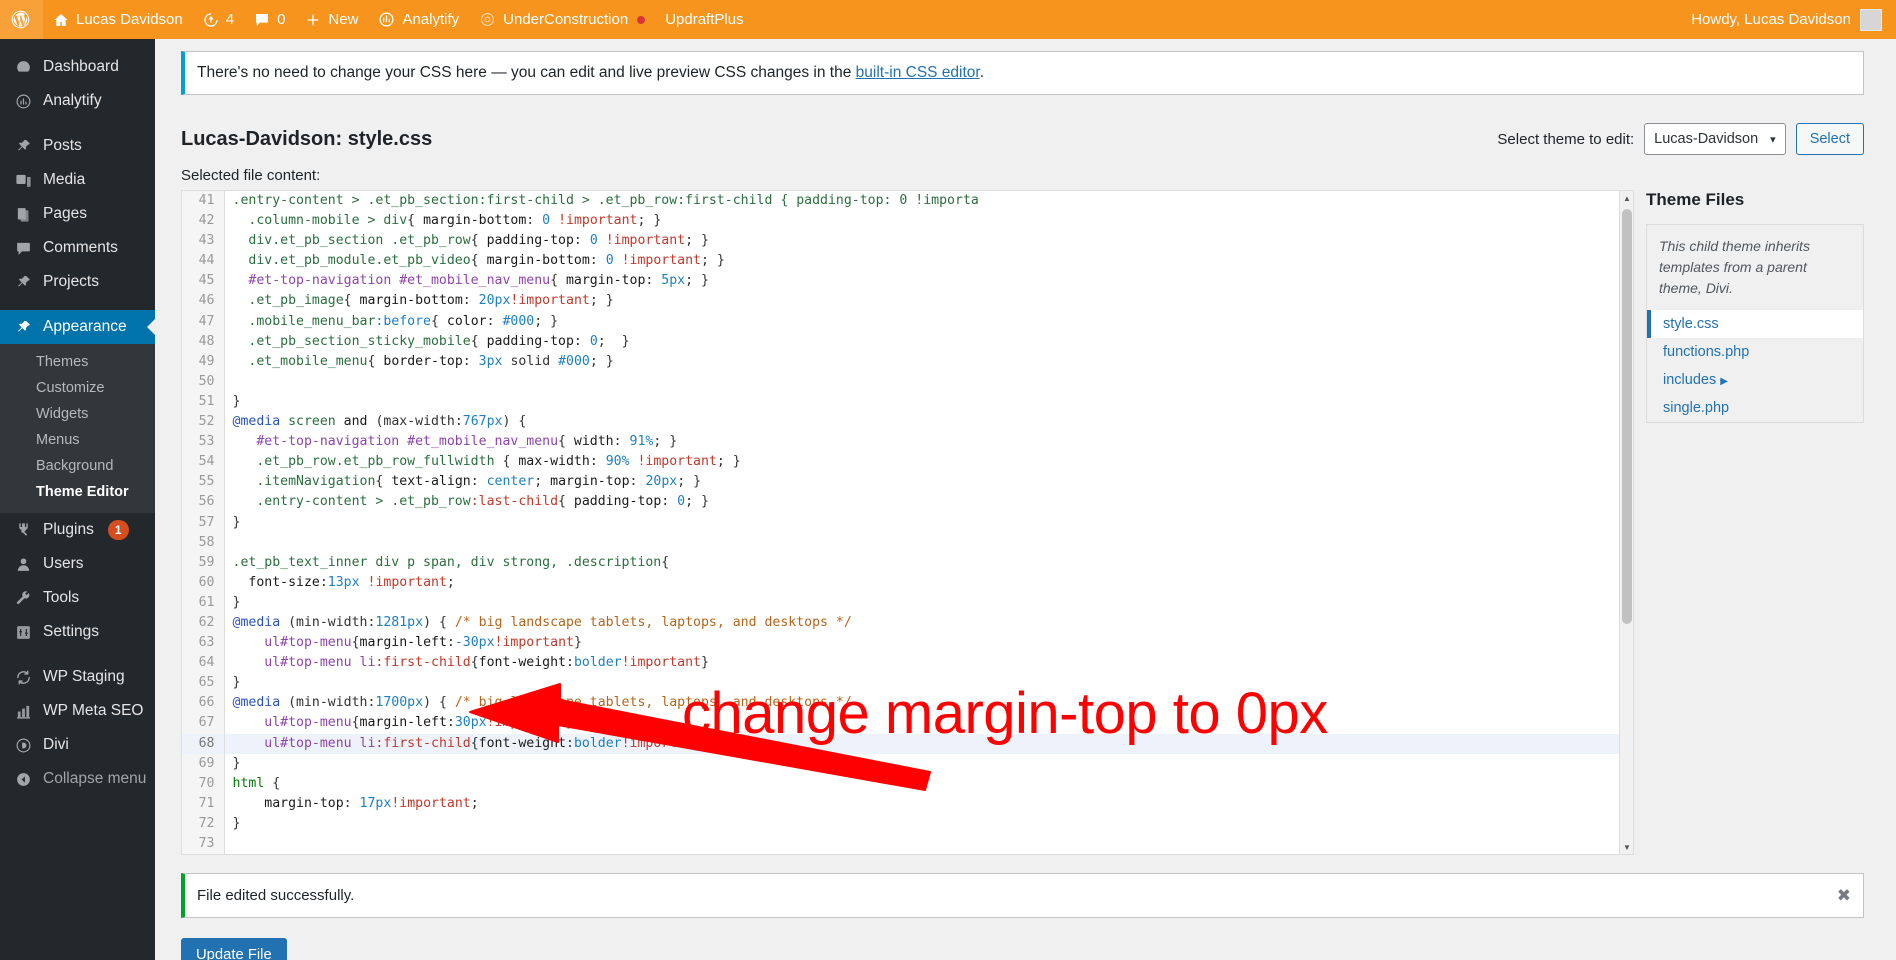  I want to click on code-line: 50, so click(900, 381).